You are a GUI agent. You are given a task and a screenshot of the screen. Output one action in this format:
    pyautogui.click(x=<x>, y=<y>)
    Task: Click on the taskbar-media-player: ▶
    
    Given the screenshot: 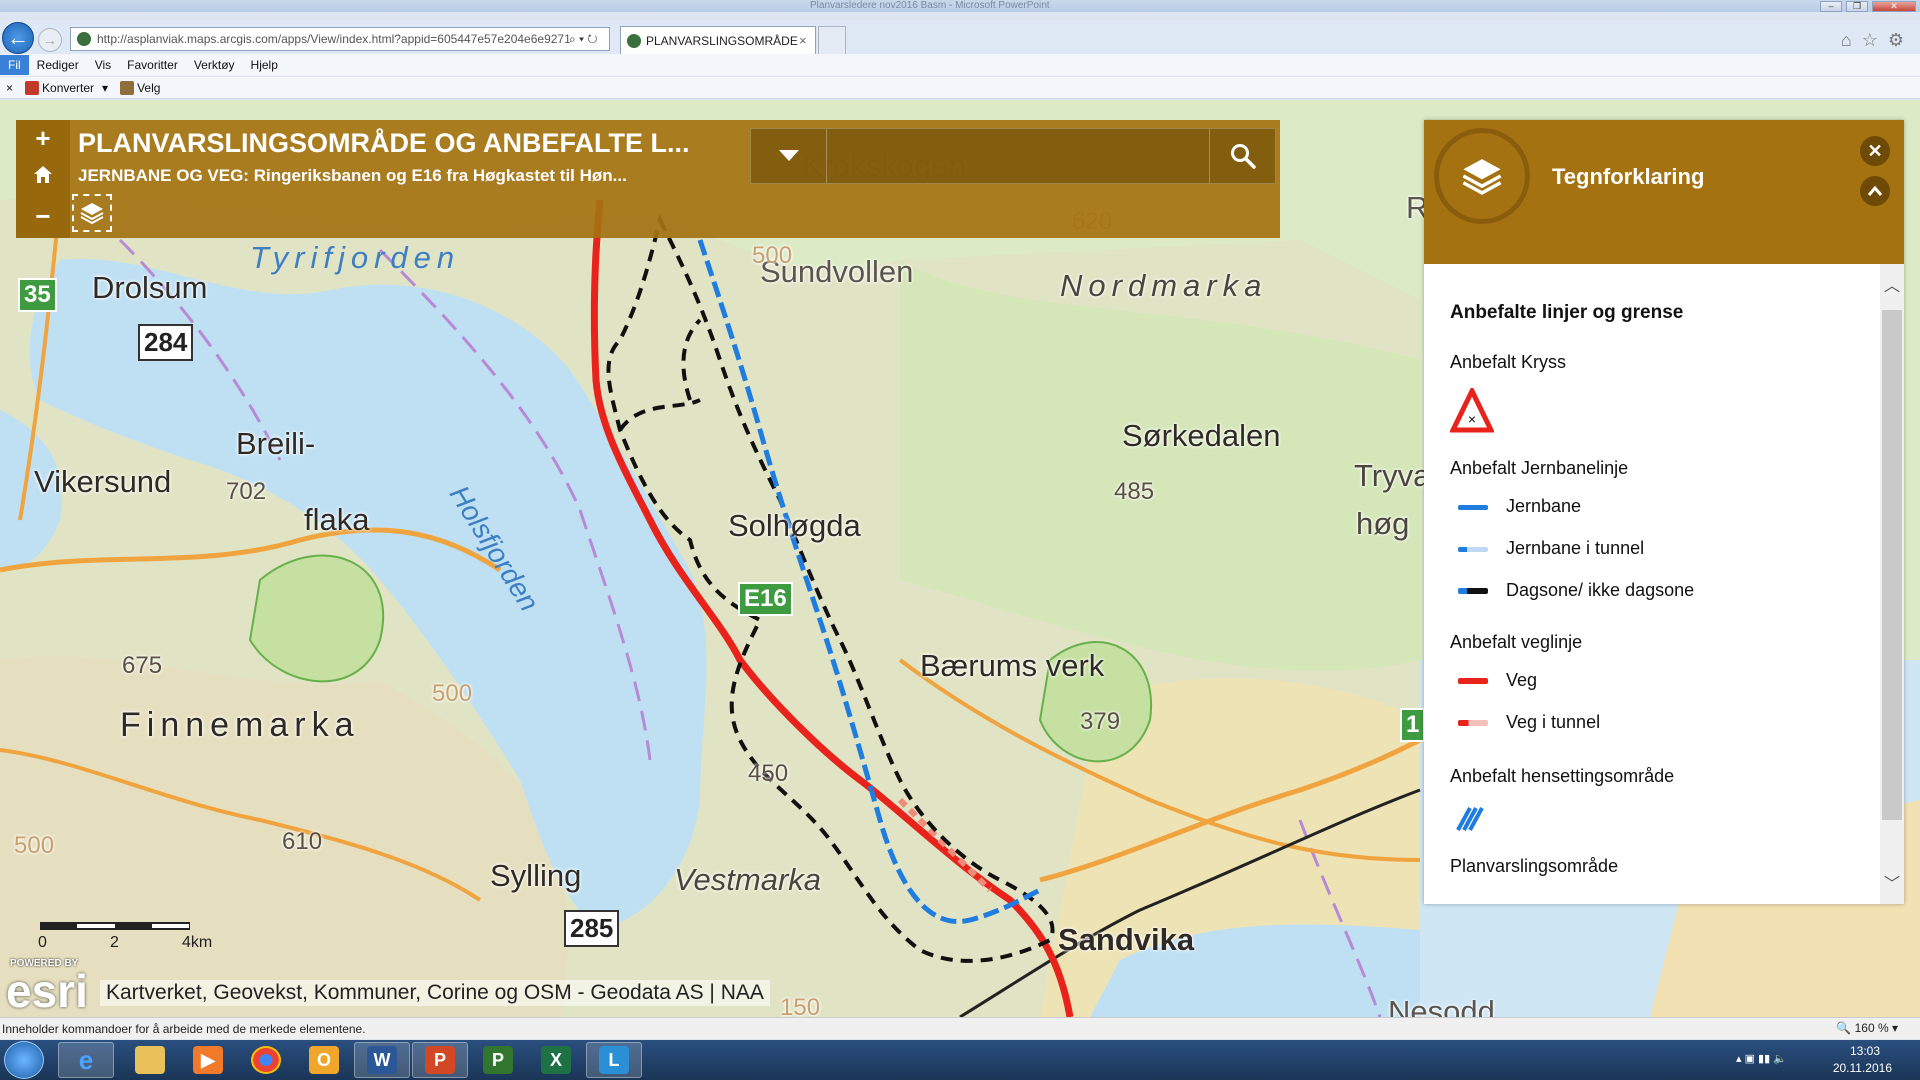 What is the action you would take?
    pyautogui.click(x=208, y=1060)
    